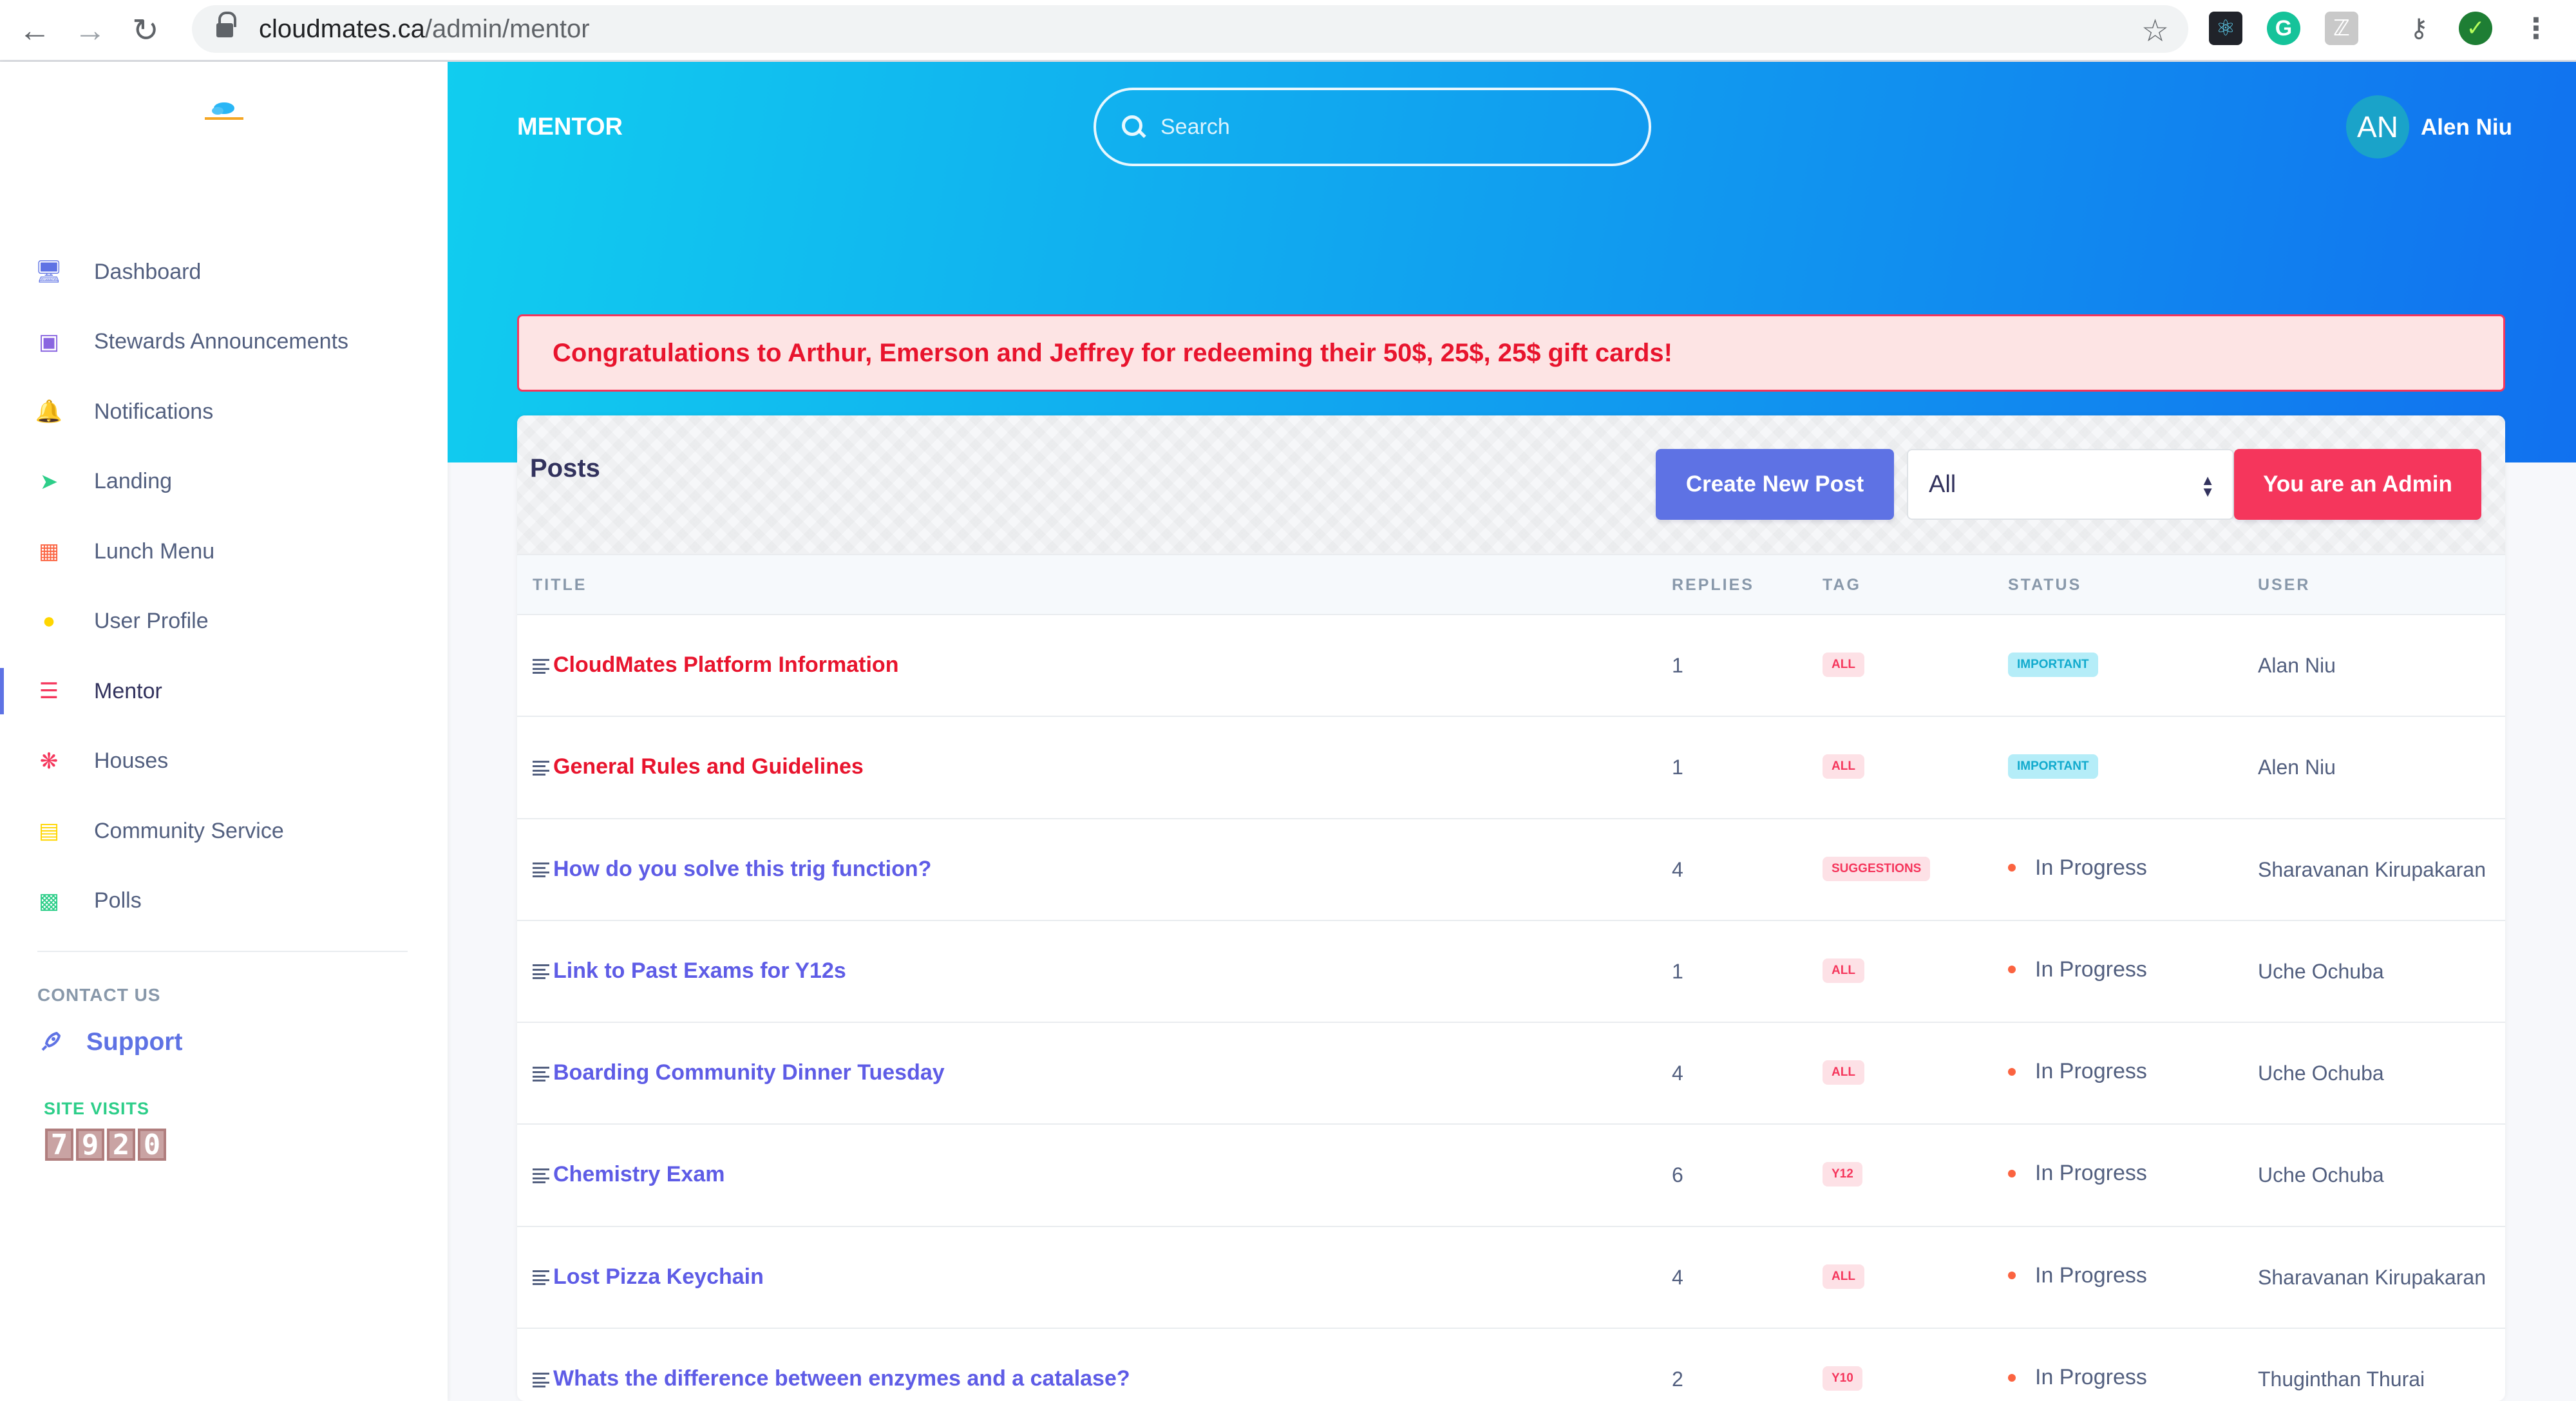  What do you see at coordinates (2297, 665) in the screenshot?
I see `post-user: Alan Niu` at bounding box center [2297, 665].